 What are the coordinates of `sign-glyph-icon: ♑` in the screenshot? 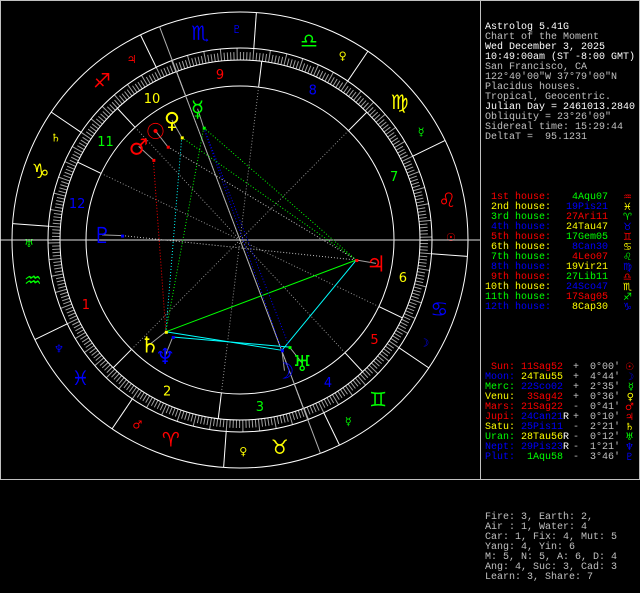 It's located at (620, 308).